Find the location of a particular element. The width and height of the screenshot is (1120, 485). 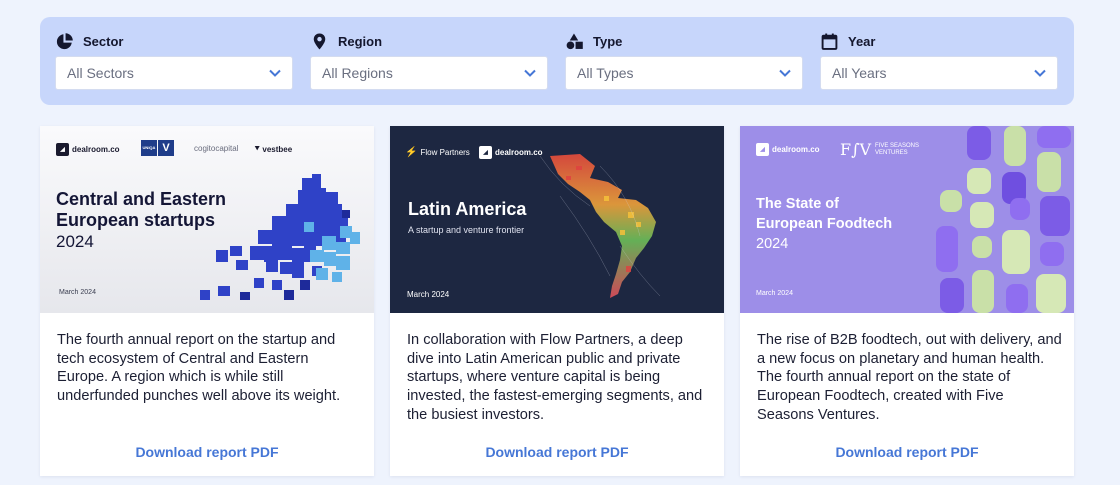

year-filter: Year All Years is located at coordinates (939, 60).